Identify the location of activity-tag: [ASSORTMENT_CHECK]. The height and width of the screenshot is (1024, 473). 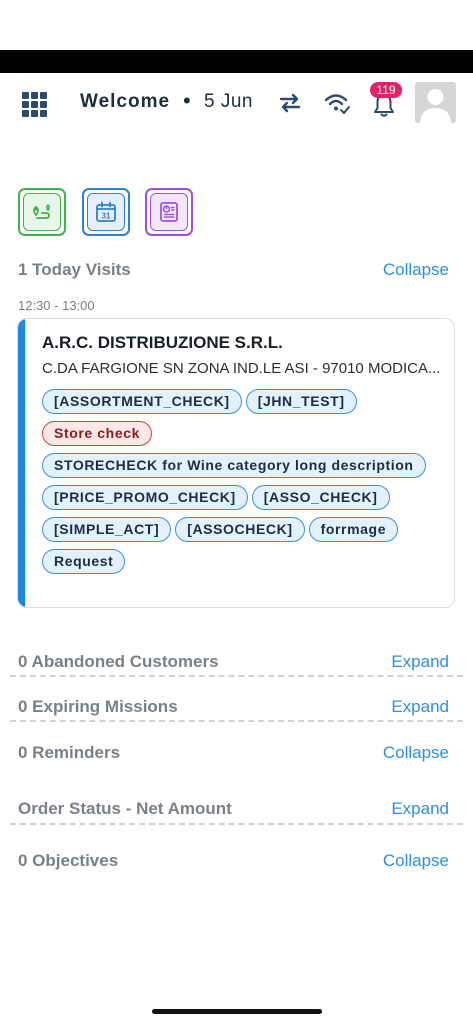
(142, 401).